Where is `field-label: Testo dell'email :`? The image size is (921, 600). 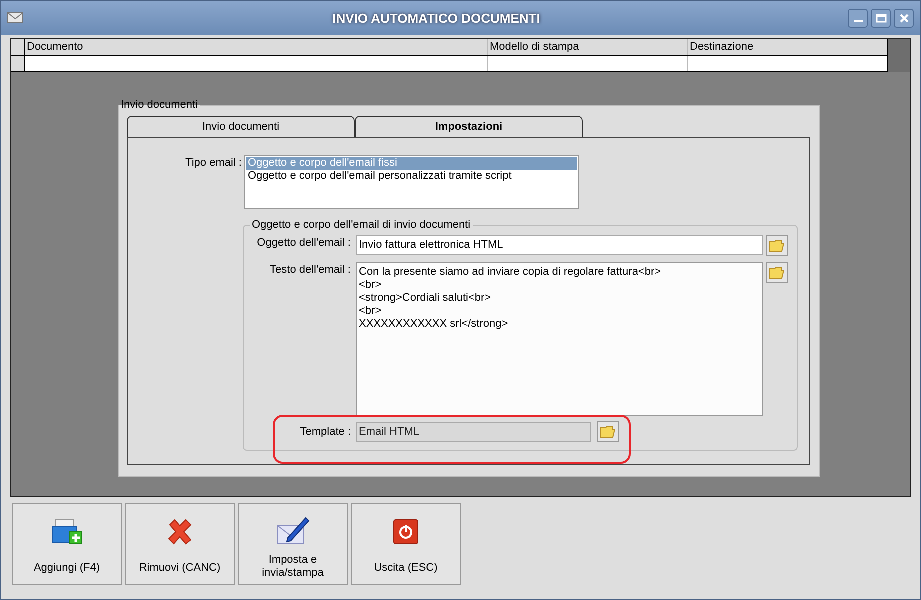
field-label: Testo dell'email : is located at coordinates (310, 269).